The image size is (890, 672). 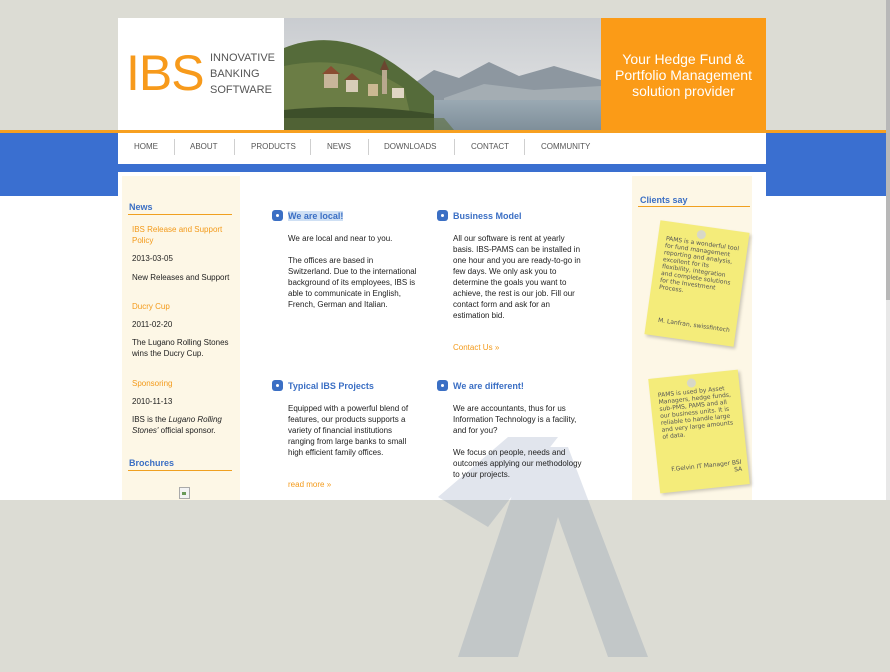 I want to click on read-more-link: read more », so click(x=309, y=484).